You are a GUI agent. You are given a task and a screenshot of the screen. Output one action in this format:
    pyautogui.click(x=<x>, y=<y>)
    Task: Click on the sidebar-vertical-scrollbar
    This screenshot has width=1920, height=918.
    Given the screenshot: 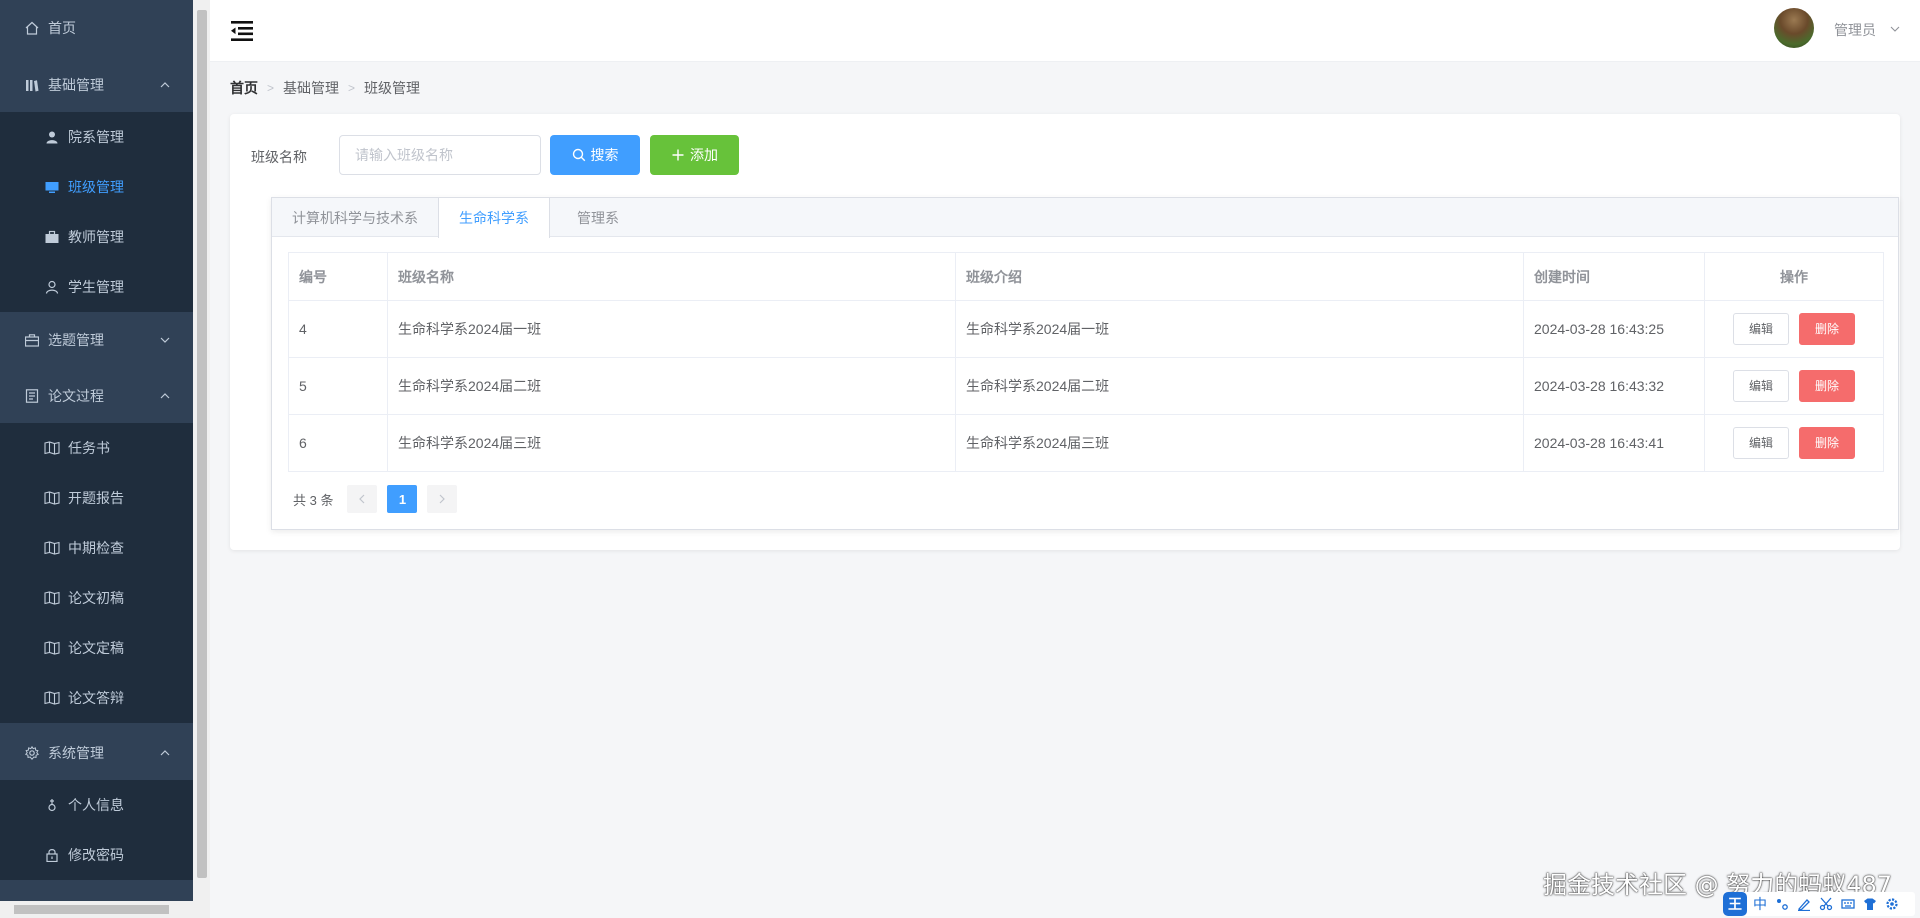 What is the action you would take?
    pyautogui.click(x=201, y=459)
    